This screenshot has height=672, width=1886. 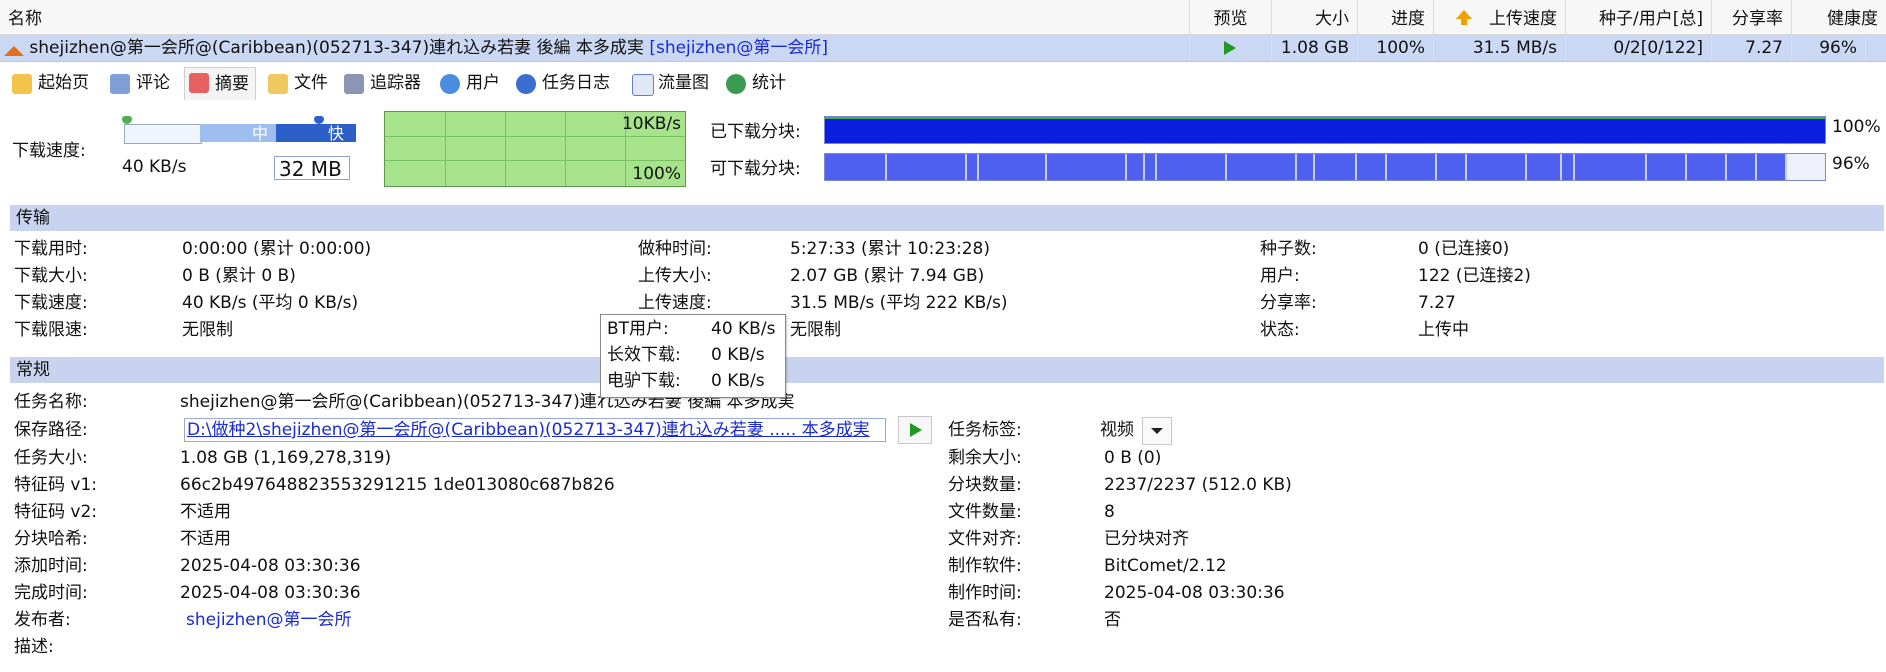 What do you see at coordinates (1639, 48) in the screenshot?
I see `seeds-users-cell: 0/2[0/122]` at bounding box center [1639, 48].